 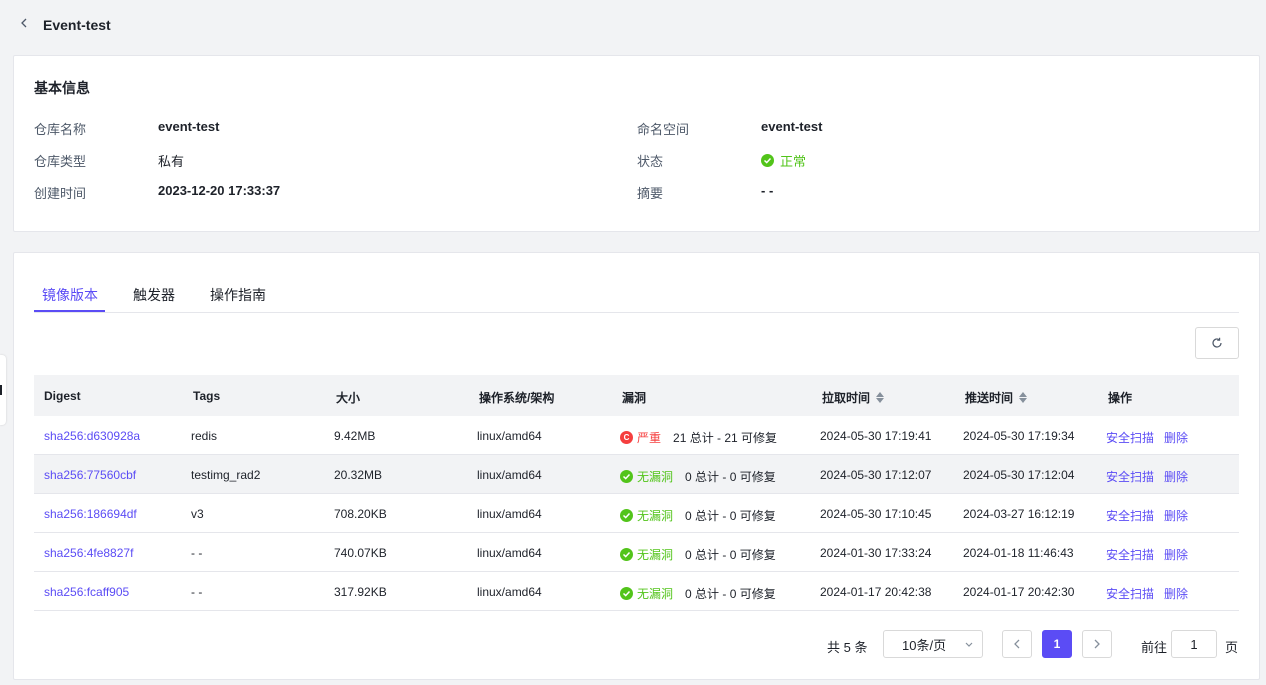 What do you see at coordinates (633, 25) in the screenshot?
I see `page-header: Event-test` at bounding box center [633, 25].